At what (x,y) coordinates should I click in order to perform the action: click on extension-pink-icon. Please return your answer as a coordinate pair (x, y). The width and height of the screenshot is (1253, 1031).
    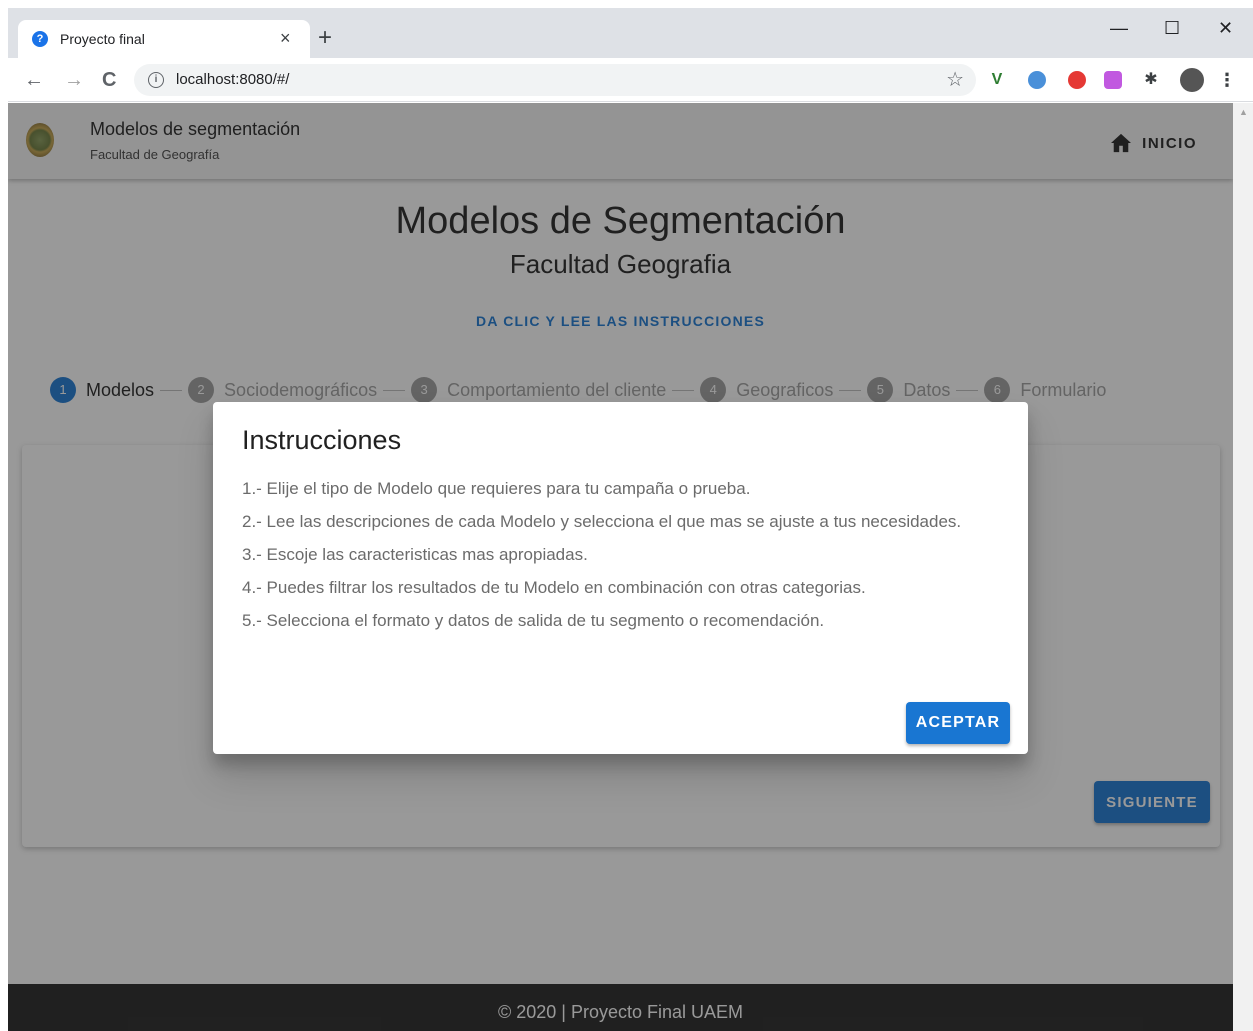
    Looking at the image, I should click on (1113, 80).